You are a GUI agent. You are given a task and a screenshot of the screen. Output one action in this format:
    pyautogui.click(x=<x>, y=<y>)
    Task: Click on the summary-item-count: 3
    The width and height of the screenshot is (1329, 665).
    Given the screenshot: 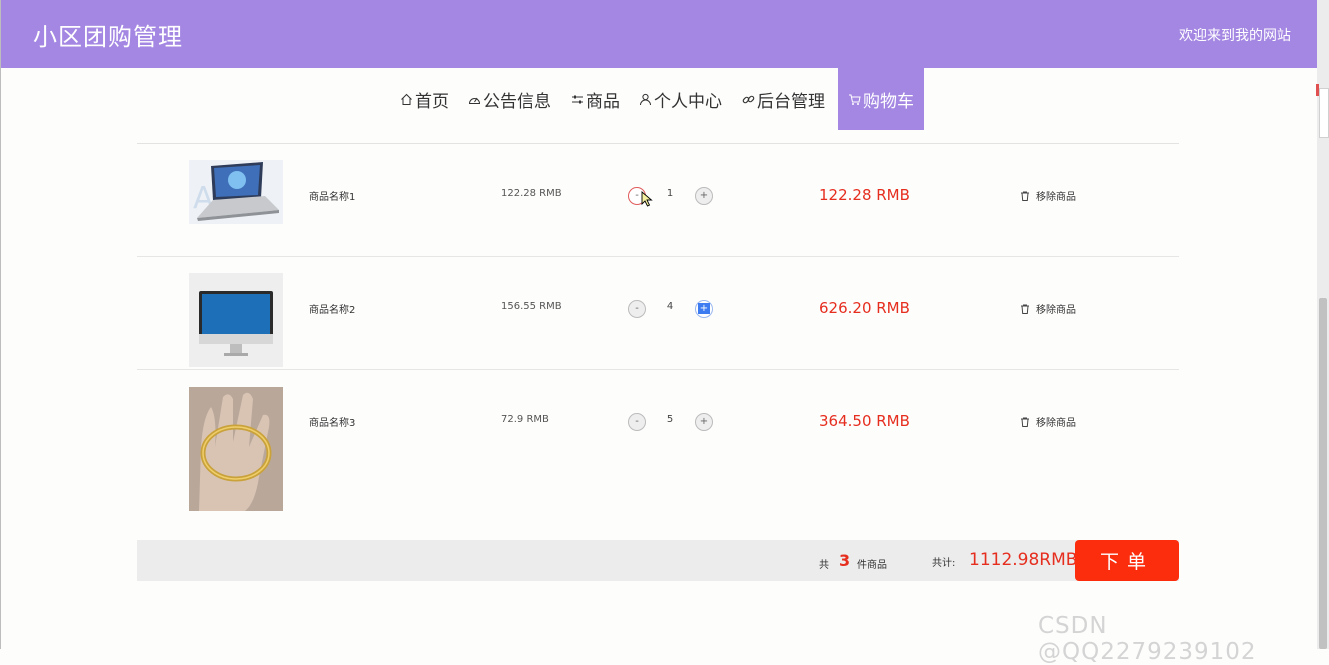 What is the action you would take?
    pyautogui.click(x=845, y=560)
    